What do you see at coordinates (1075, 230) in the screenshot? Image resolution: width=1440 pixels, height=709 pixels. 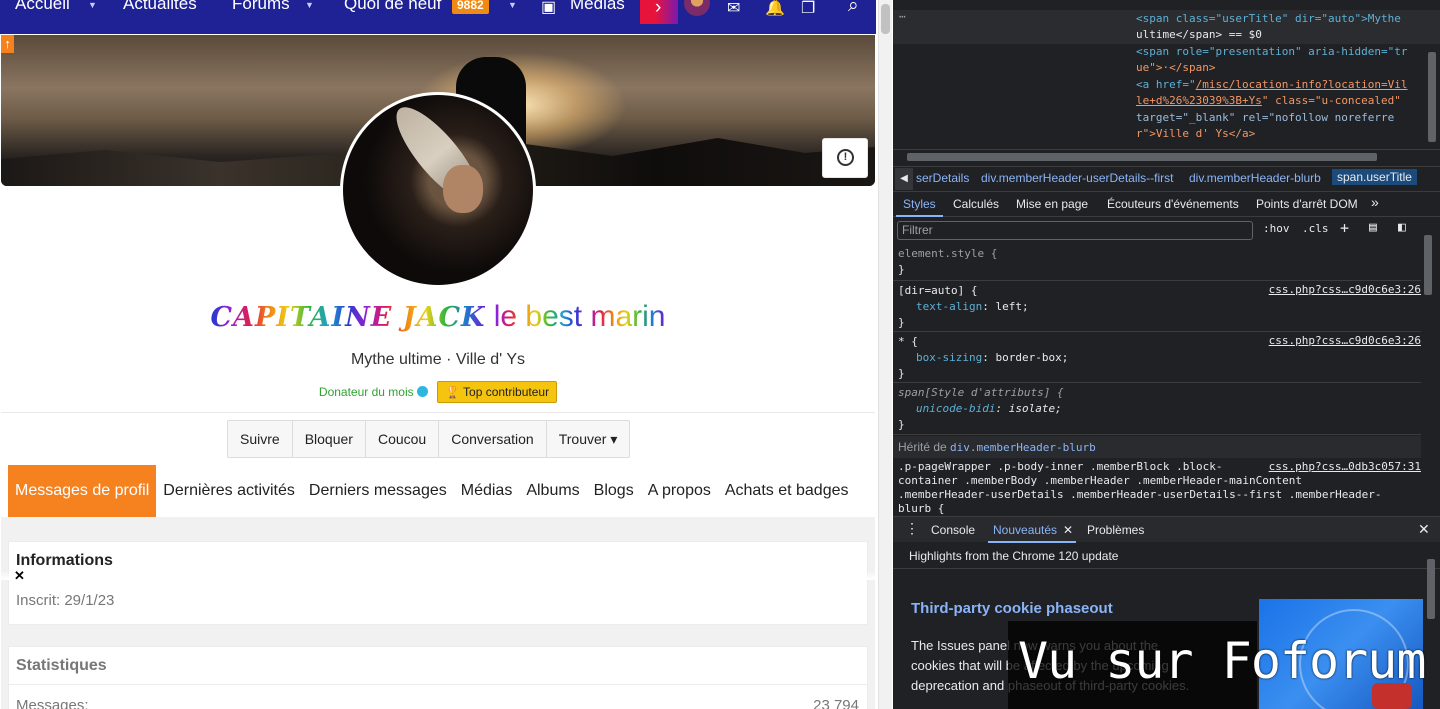 I see `styles-filter-input: Filtrer` at bounding box center [1075, 230].